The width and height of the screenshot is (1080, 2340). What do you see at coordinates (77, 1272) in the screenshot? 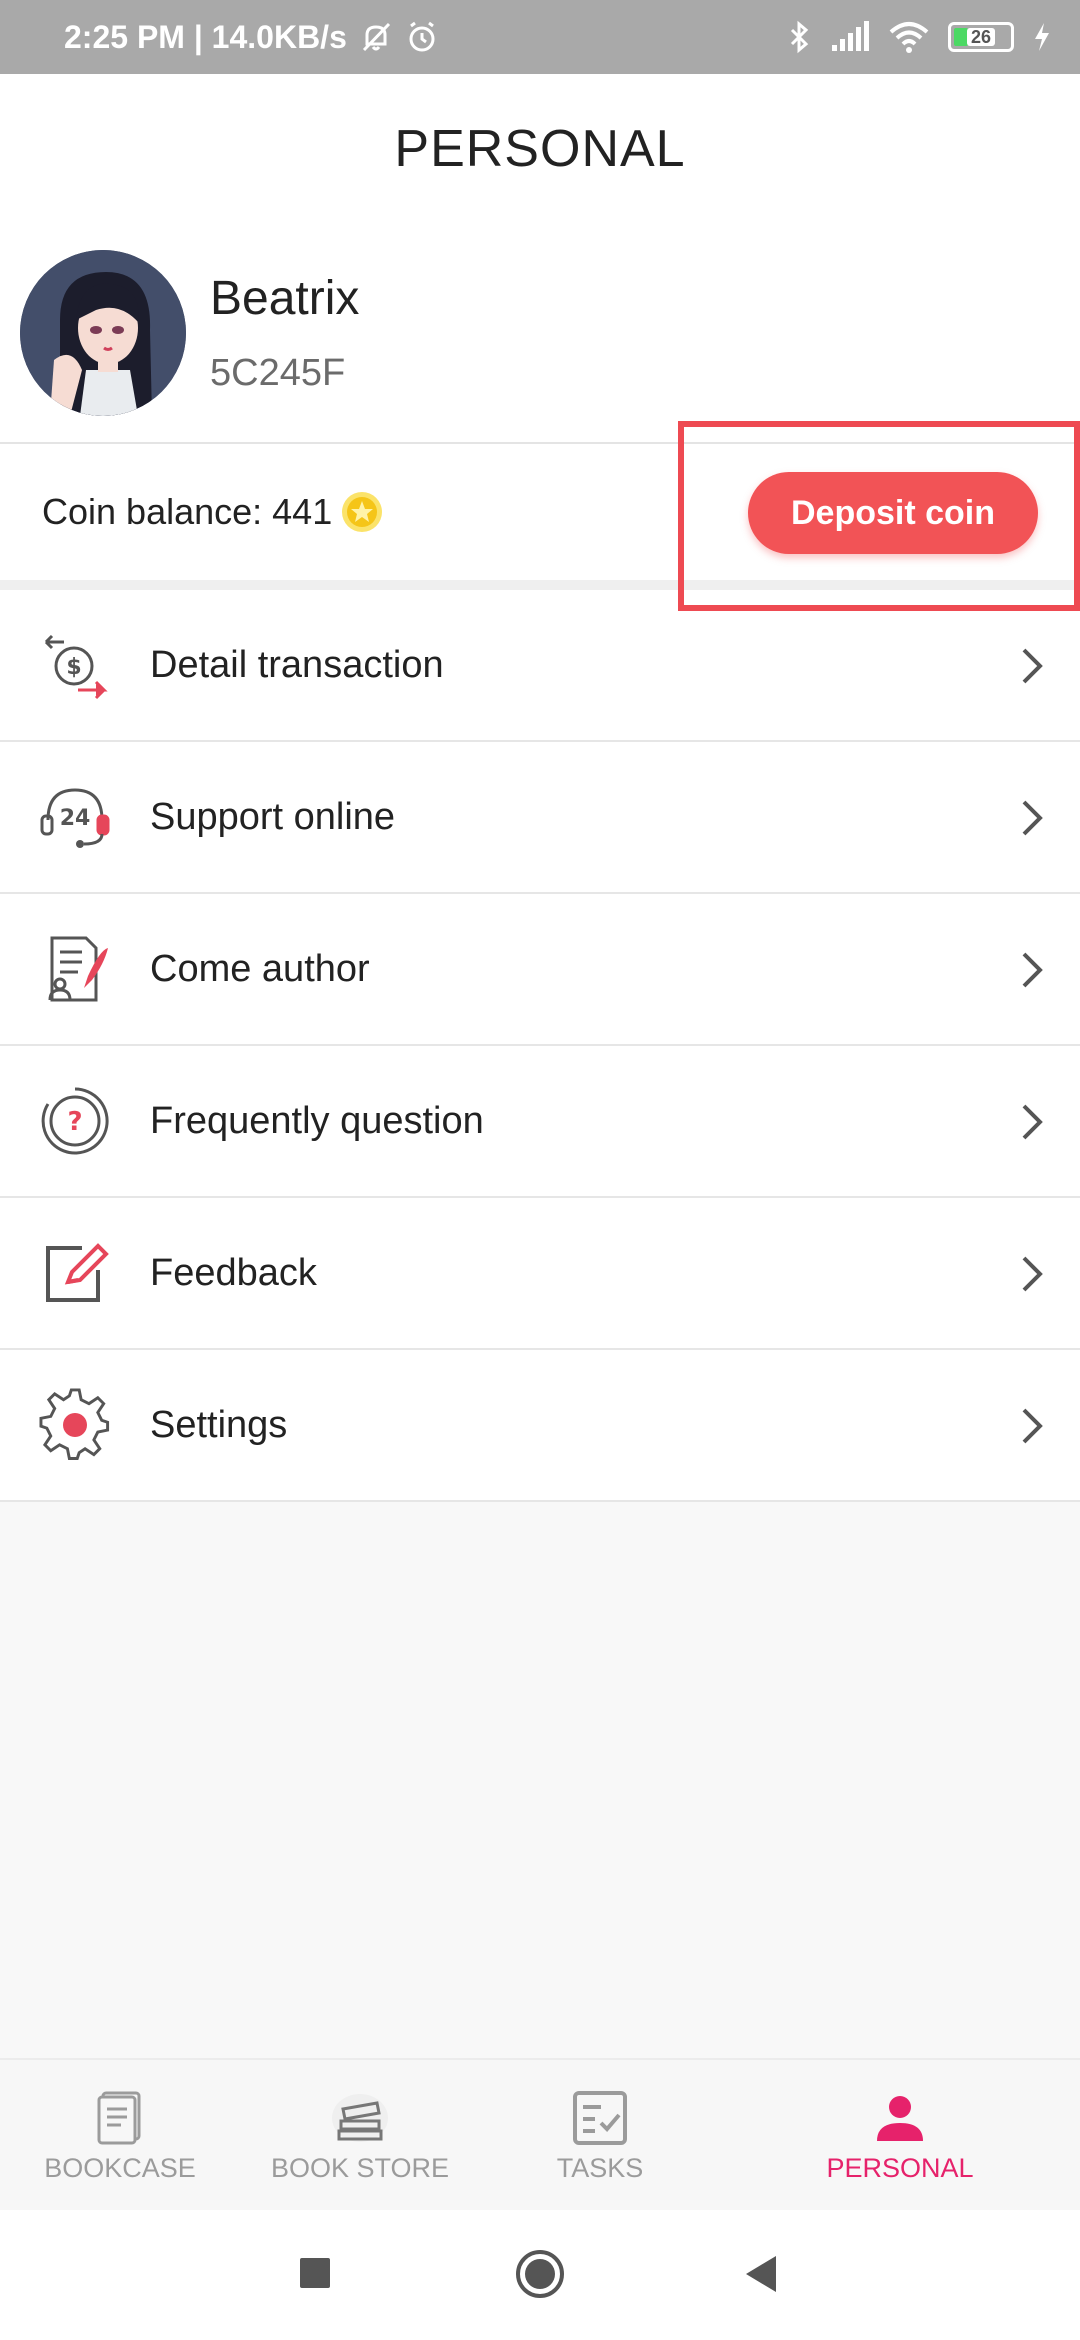
I see `feedback-icon` at bounding box center [77, 1272].